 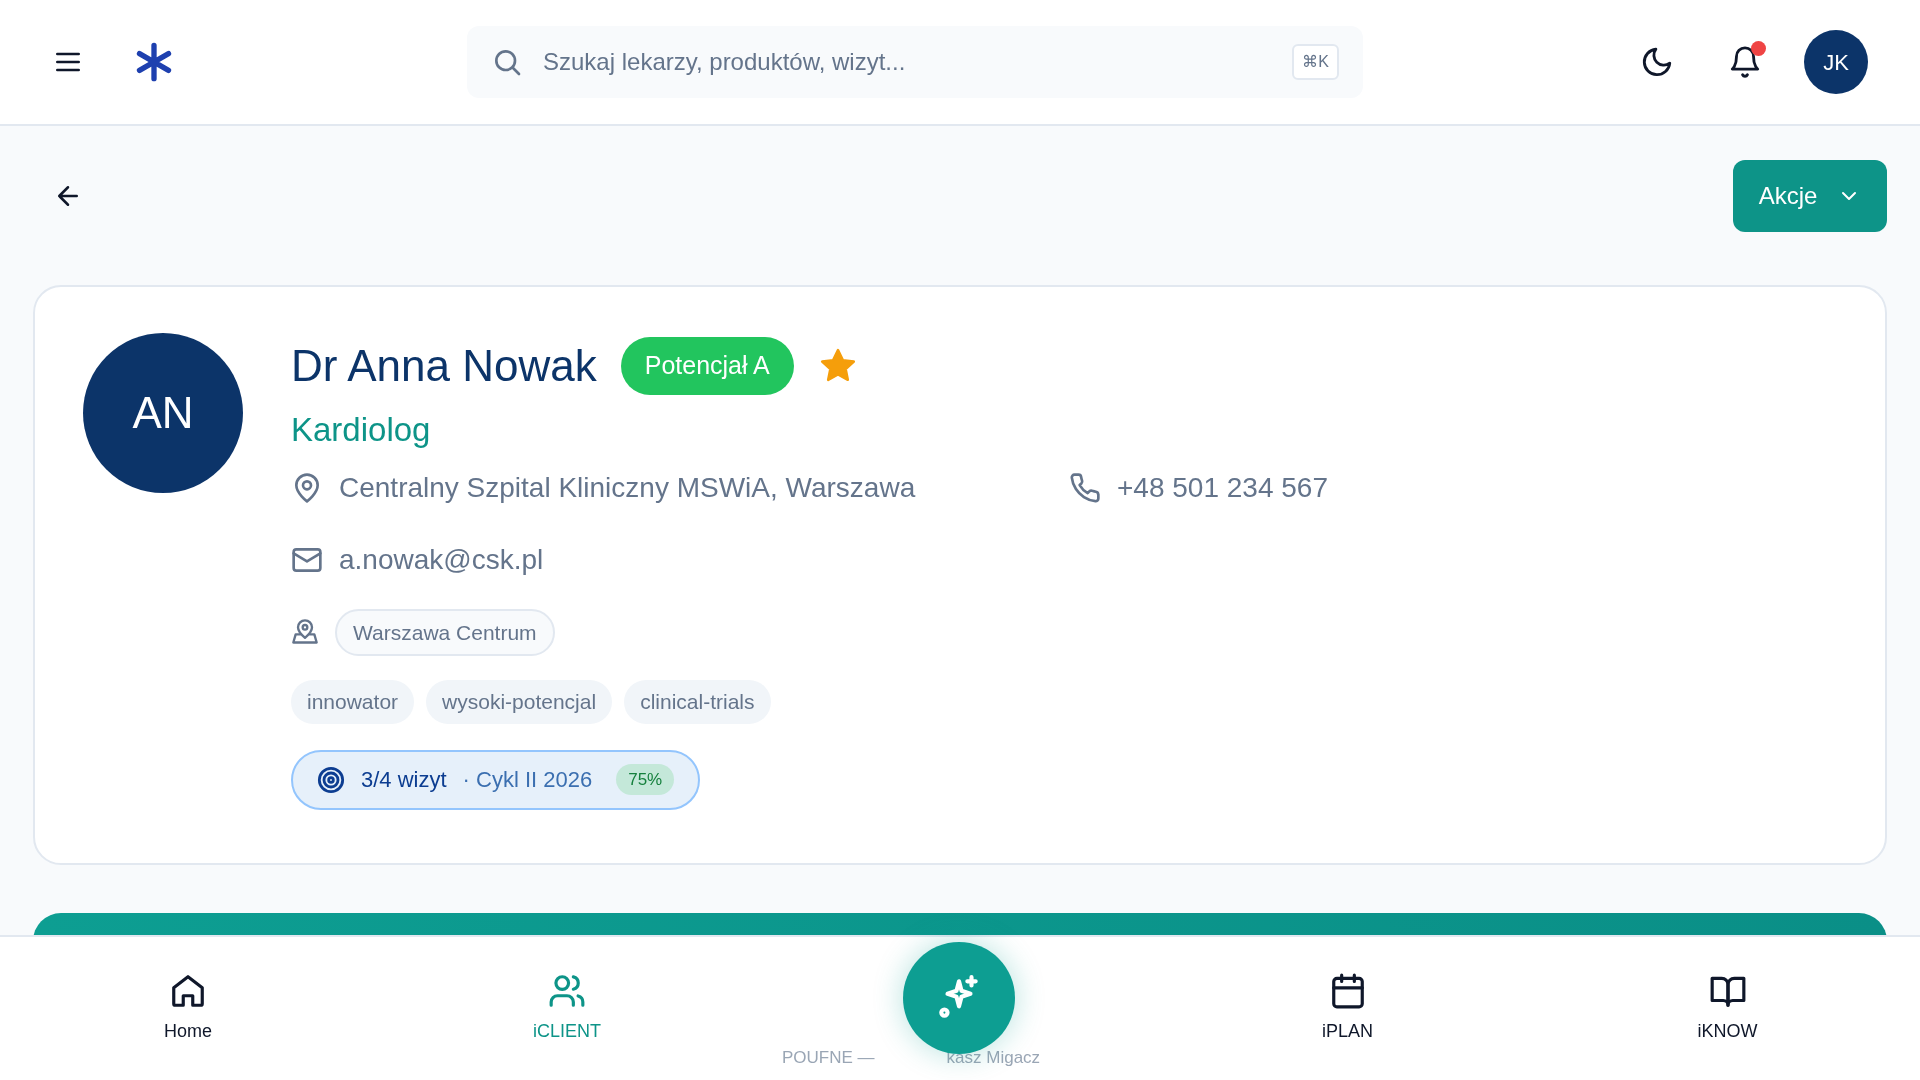 I want to click on shortcut-key: ⌘K, so click(x=1315, y=62).